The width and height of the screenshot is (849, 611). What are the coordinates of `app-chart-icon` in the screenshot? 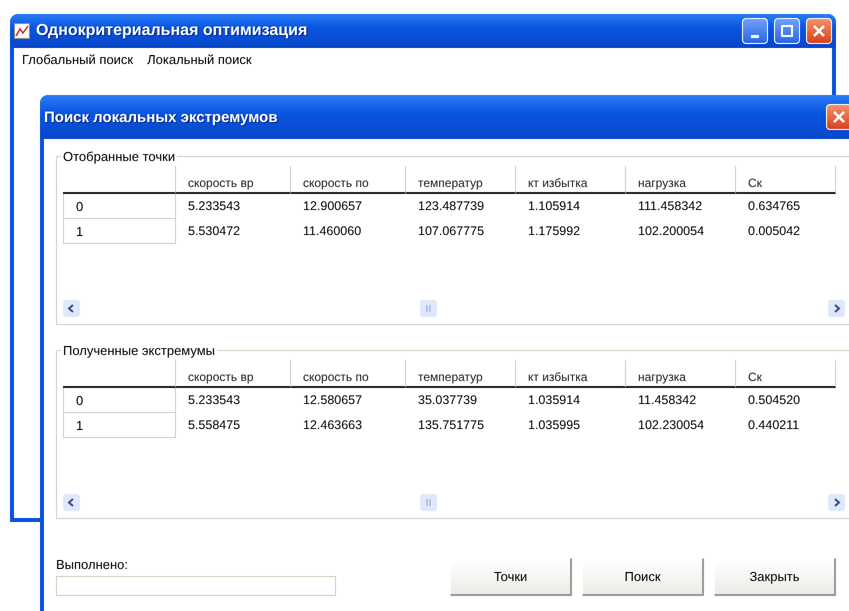 It's located at (22, 31).